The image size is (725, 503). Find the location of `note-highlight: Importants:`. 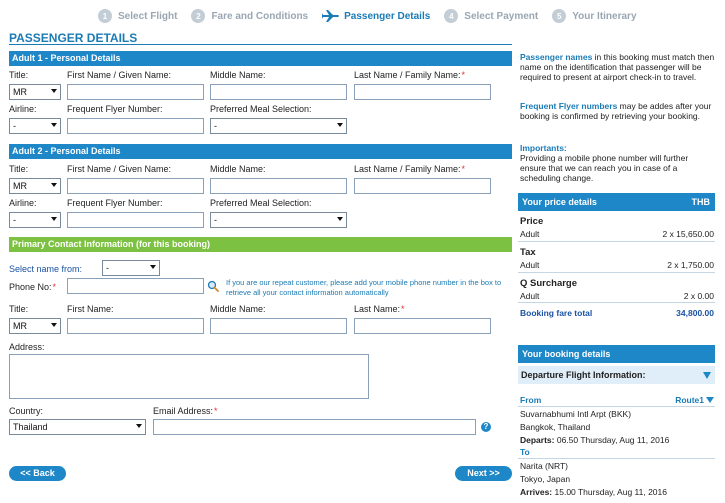

note-highlight: Importants: is located at coordinates (543, 148).